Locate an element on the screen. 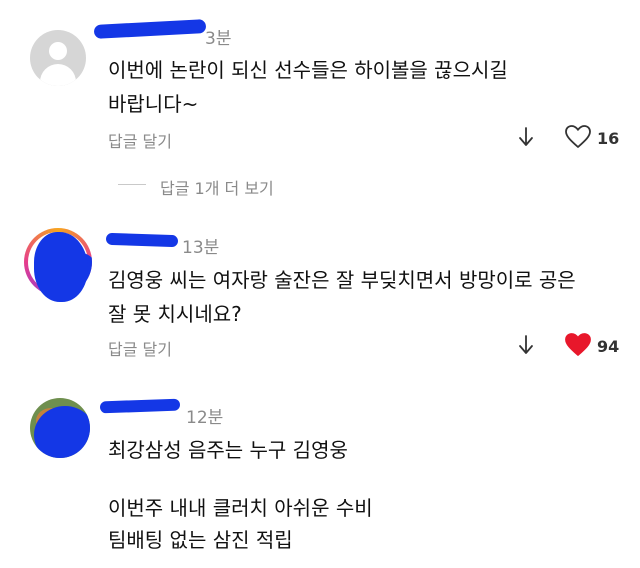 This screenshot has width=640, height=568. like-count: 94 is located at coordinates (608, 346).